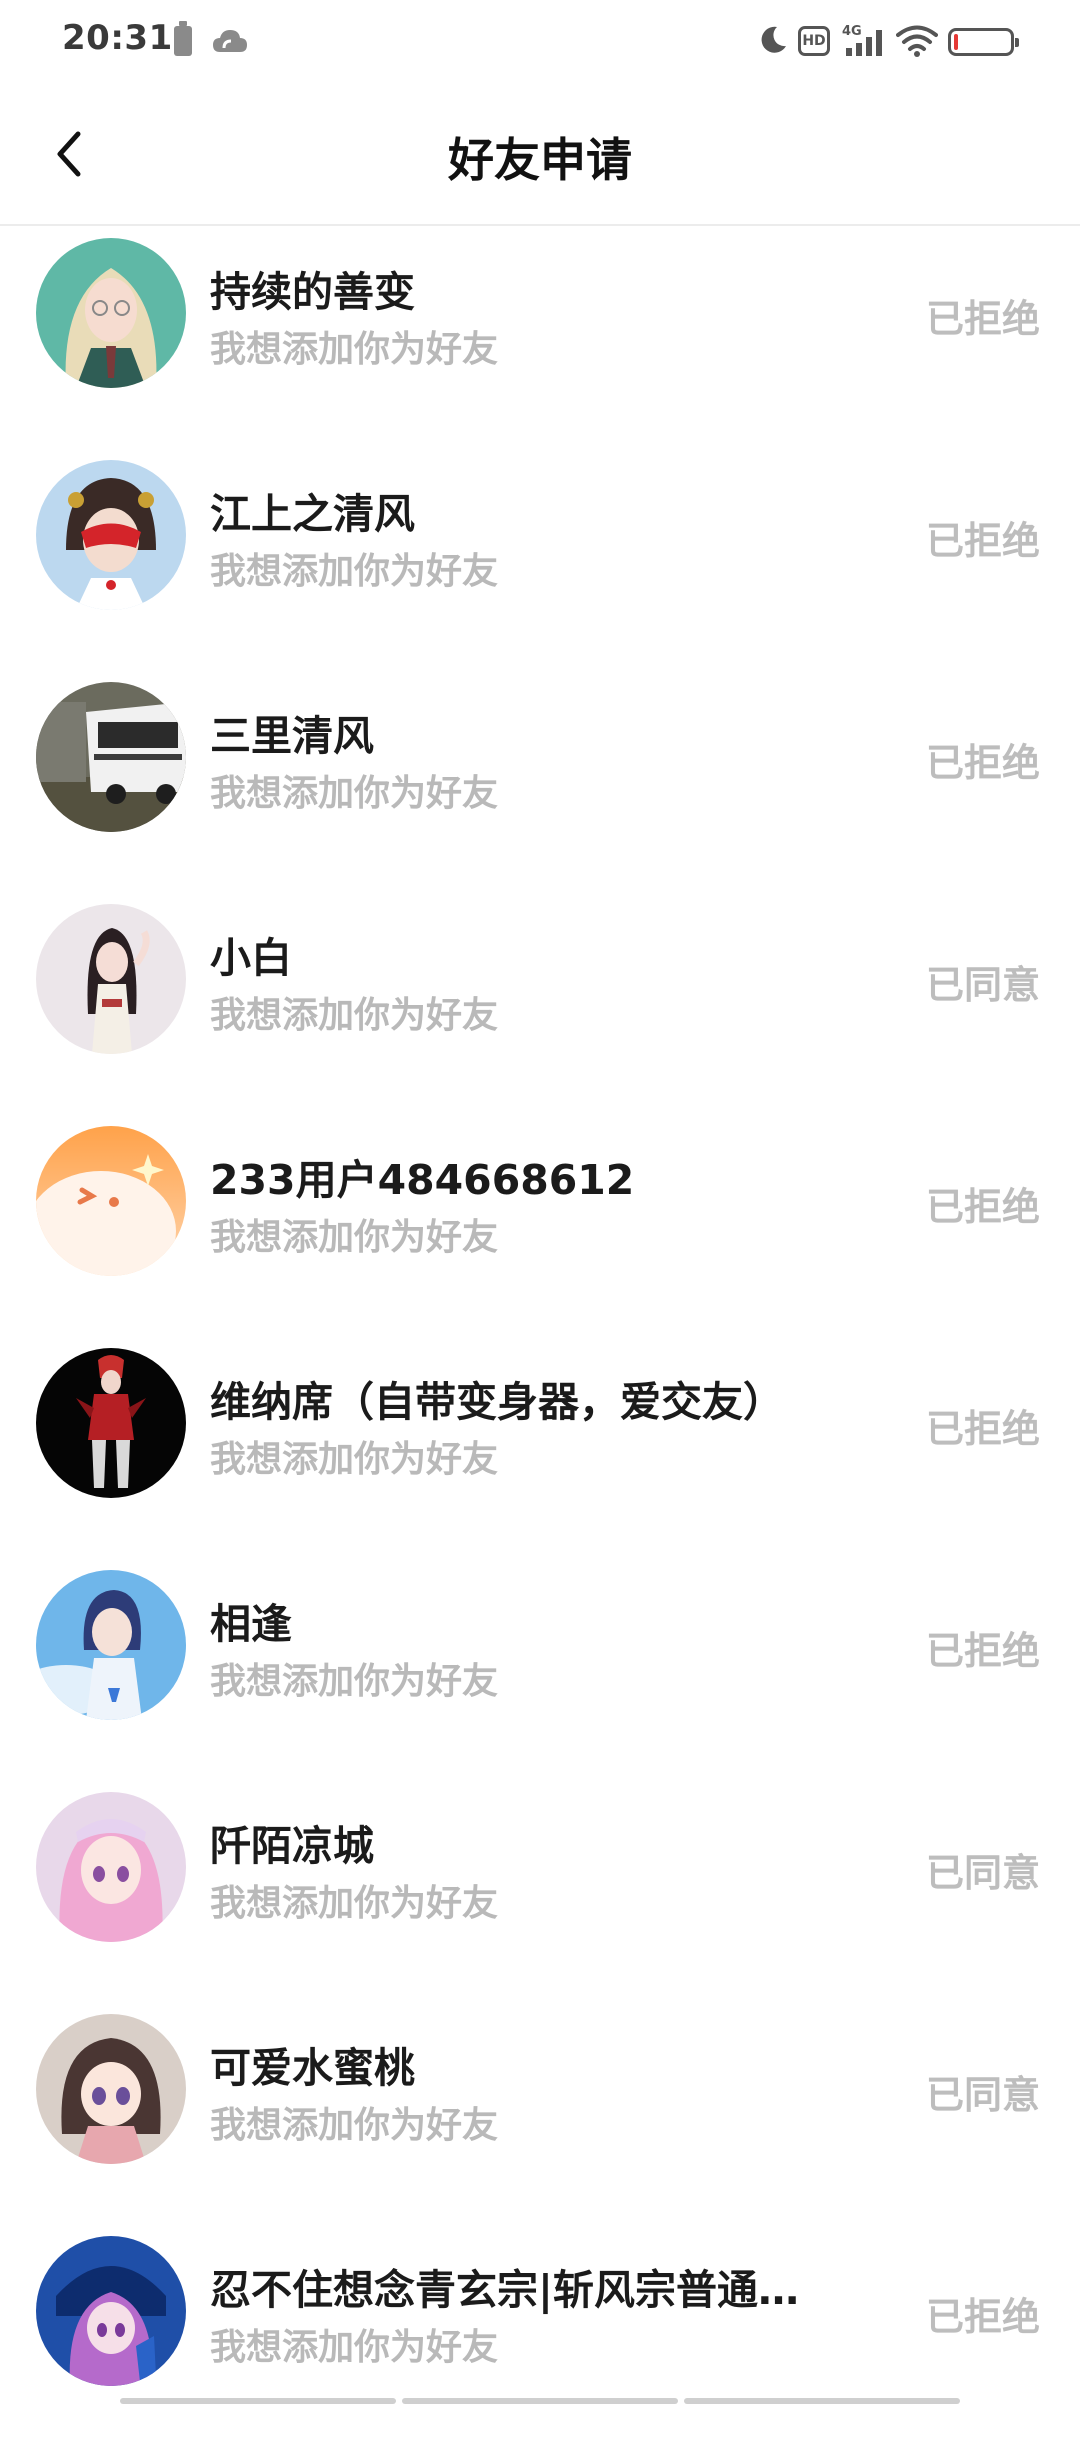 The width and height of the screenshot is (1080, 2448). I want to click on friend-request-row: 忍不住想念青玄宗|斩风宗普通… 我想添加你为好友 已拒绝, so click(540, 2337).